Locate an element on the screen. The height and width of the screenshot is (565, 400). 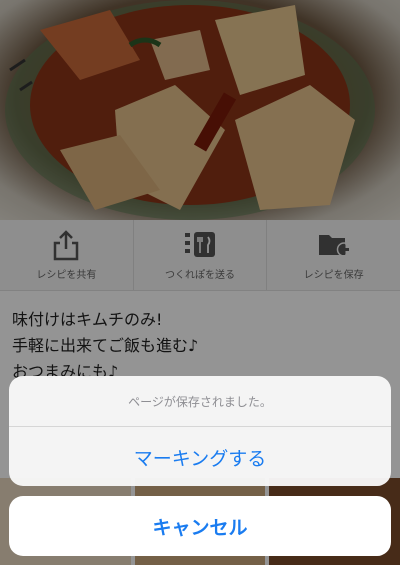
cancel-button: キャンセル is located at coordinates (200, 526).